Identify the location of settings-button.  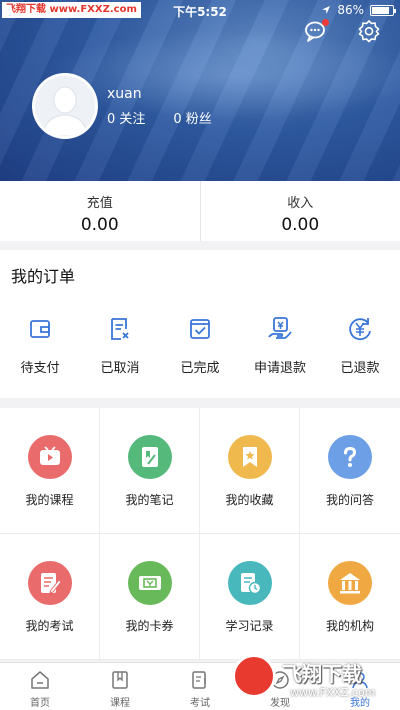
(369, 31).